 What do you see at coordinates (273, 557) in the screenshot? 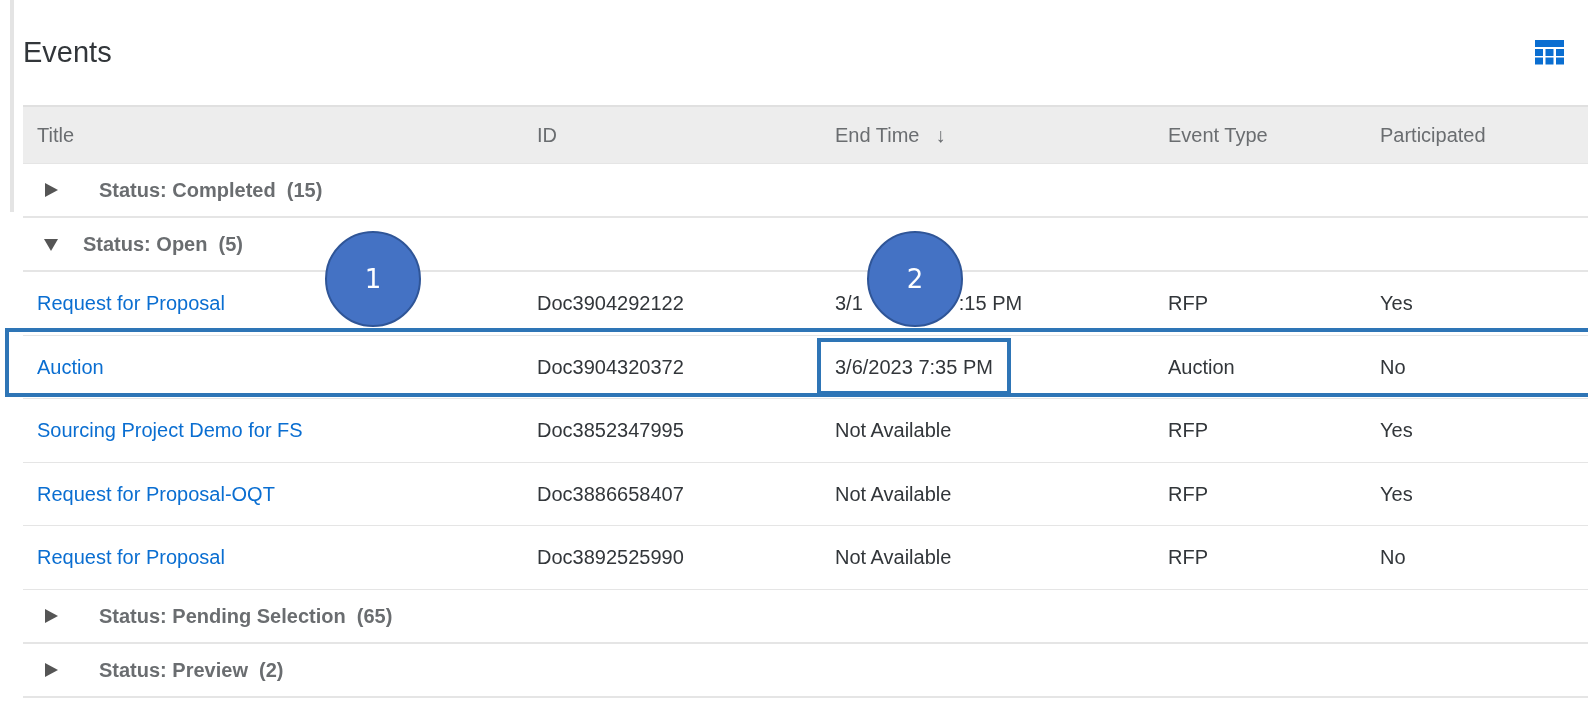
I see `event-link: Request for Proposal` at bounding box center [273, 557].